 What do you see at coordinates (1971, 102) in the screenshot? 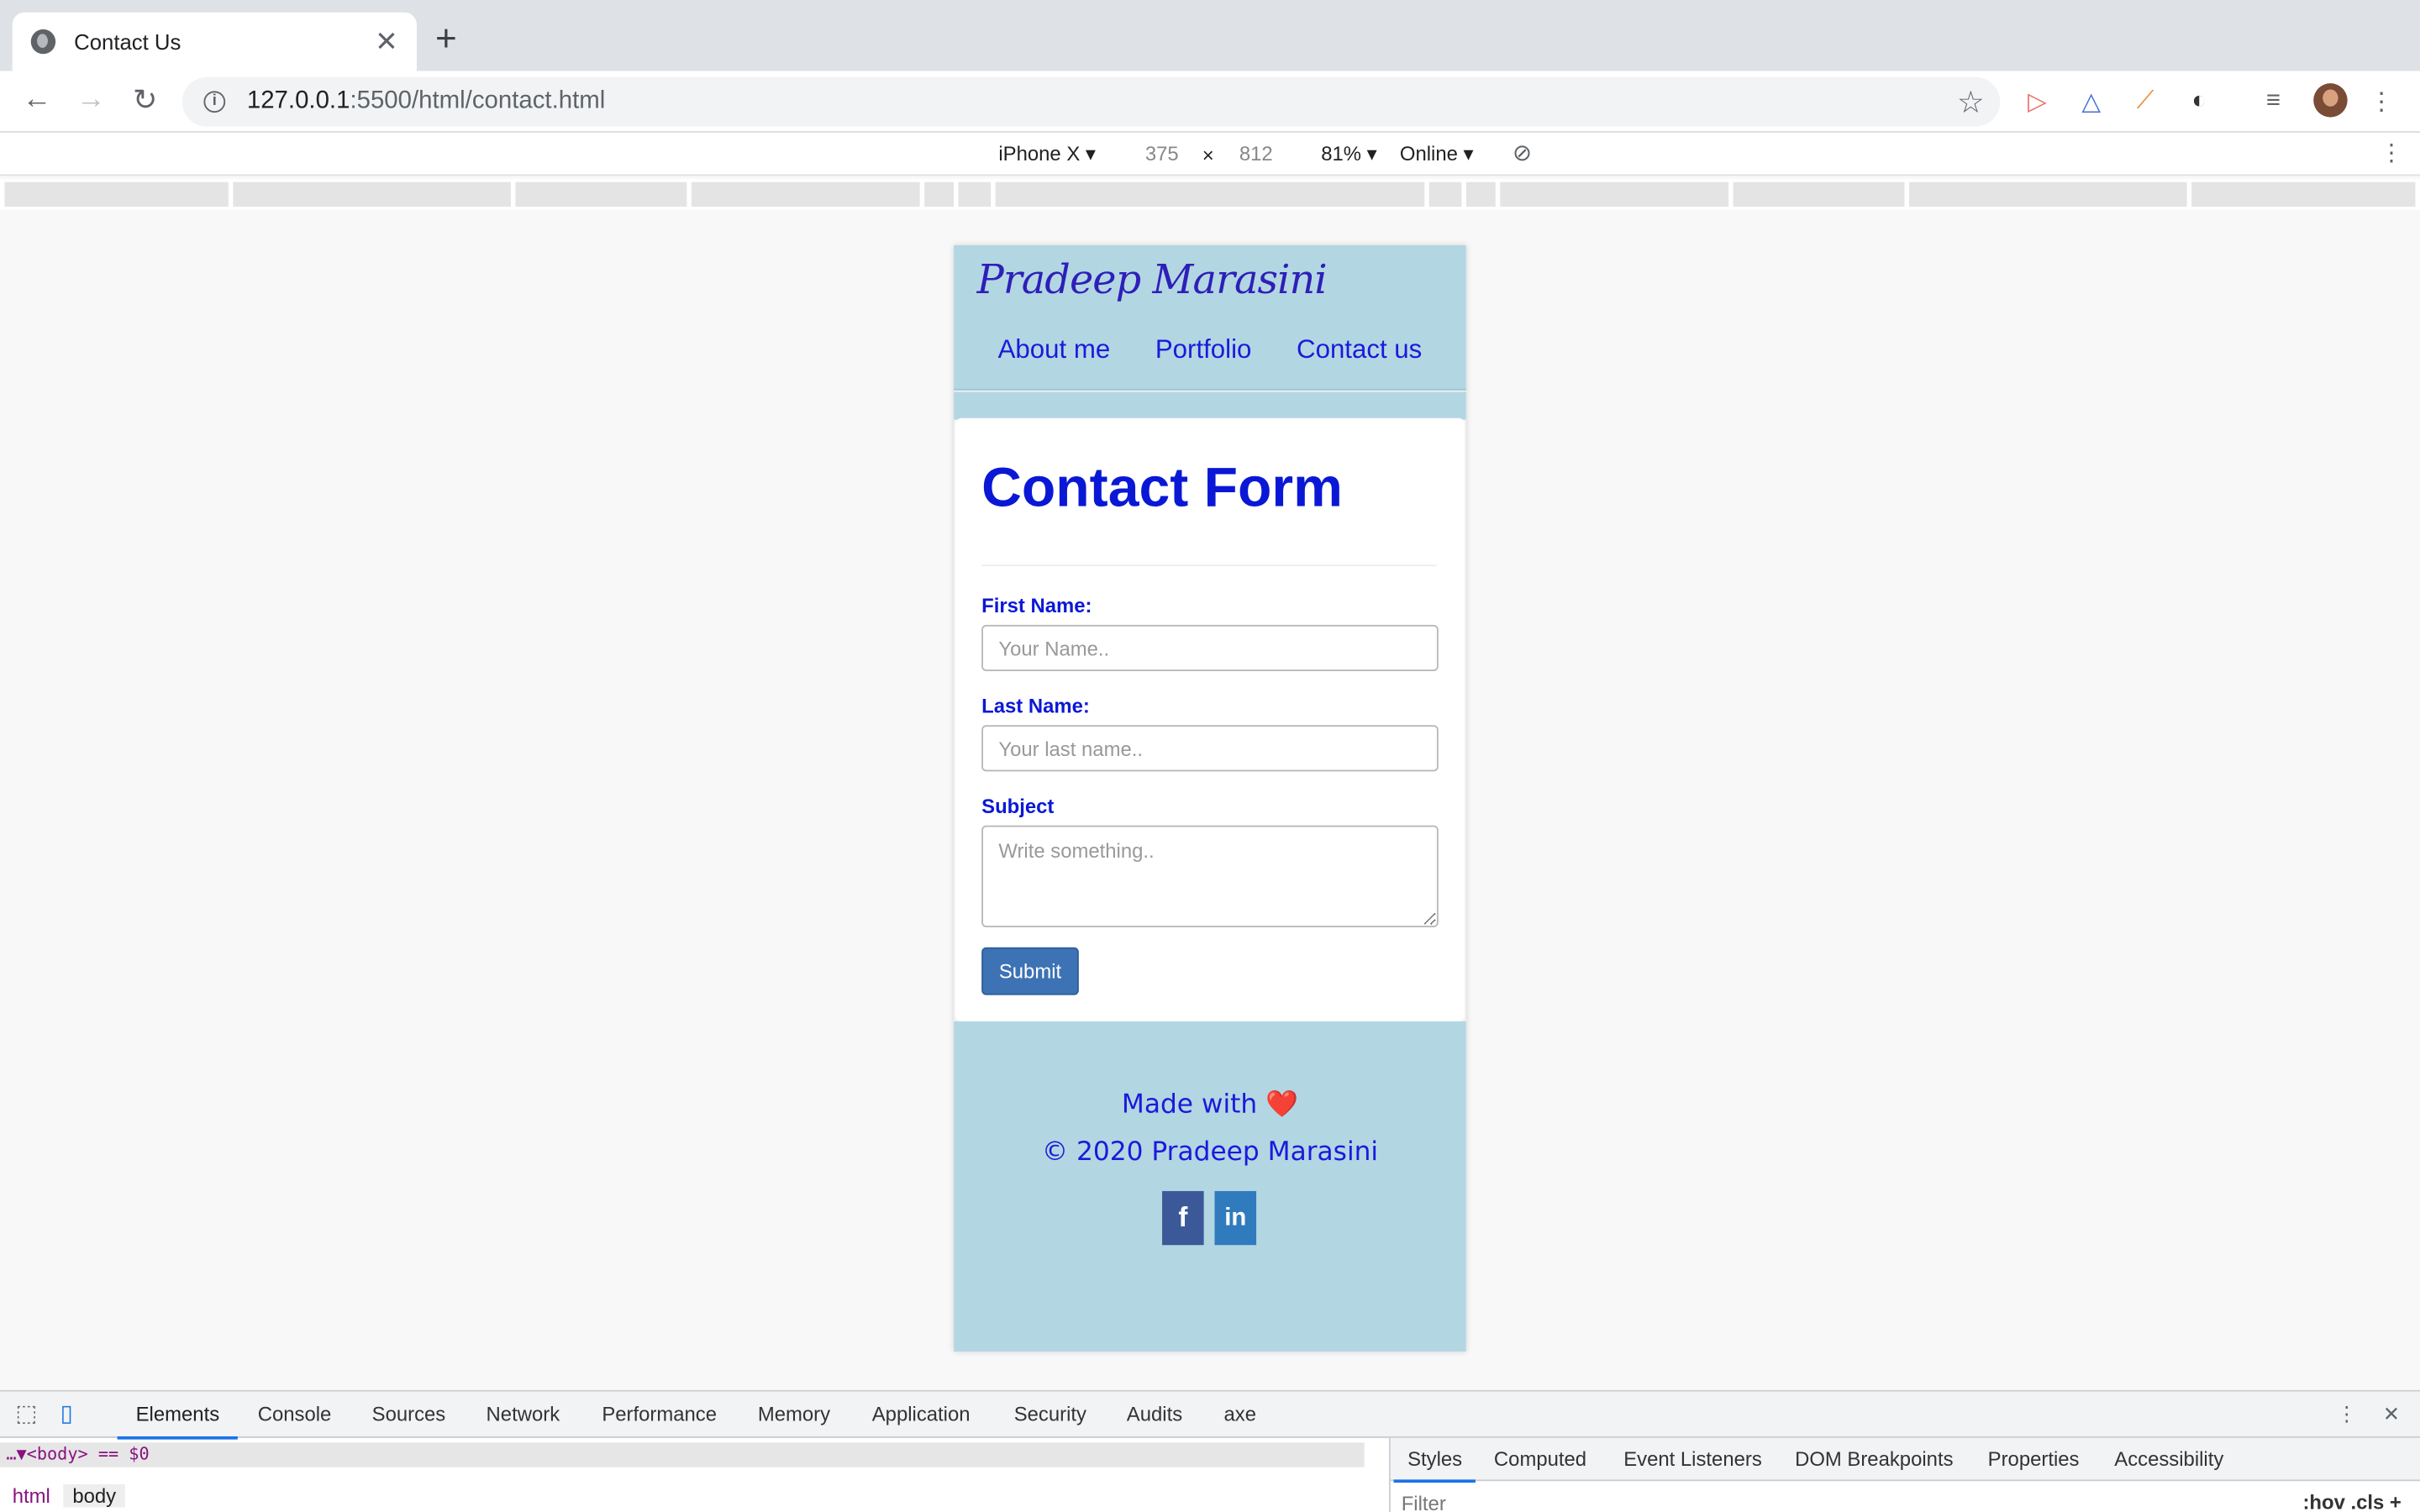
I see `bookmark-star-icon: ☆` at bounding box center [1971, 102].